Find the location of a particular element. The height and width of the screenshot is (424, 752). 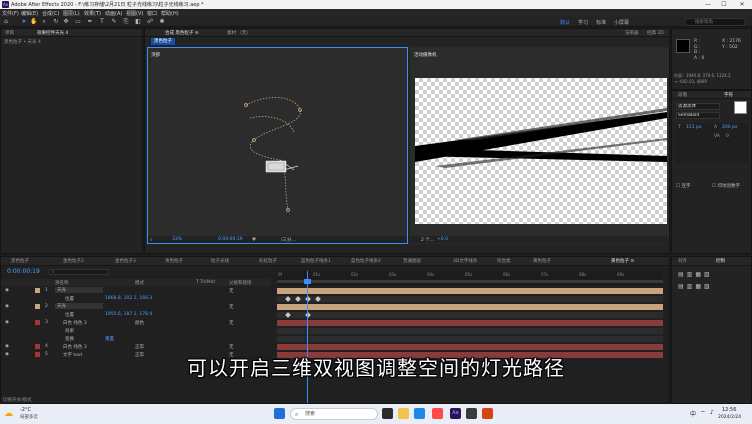

hand-tool-icon: ✋ is located at coordinates (34, 22).